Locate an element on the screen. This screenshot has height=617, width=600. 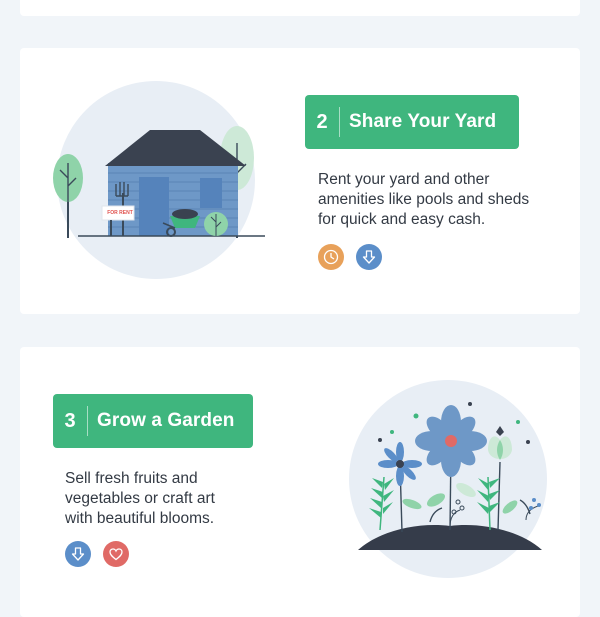
clock-icon is located at coordinates (331, 257).